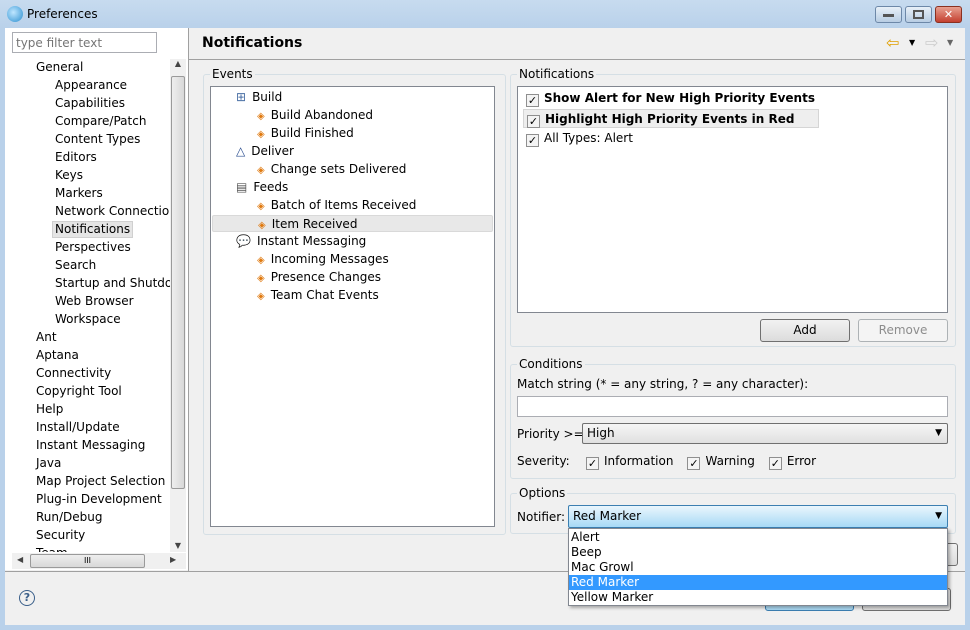  Describe the element at coordinates (272, 151) in the screenshot. I see `event-label: Deliver` at that location.